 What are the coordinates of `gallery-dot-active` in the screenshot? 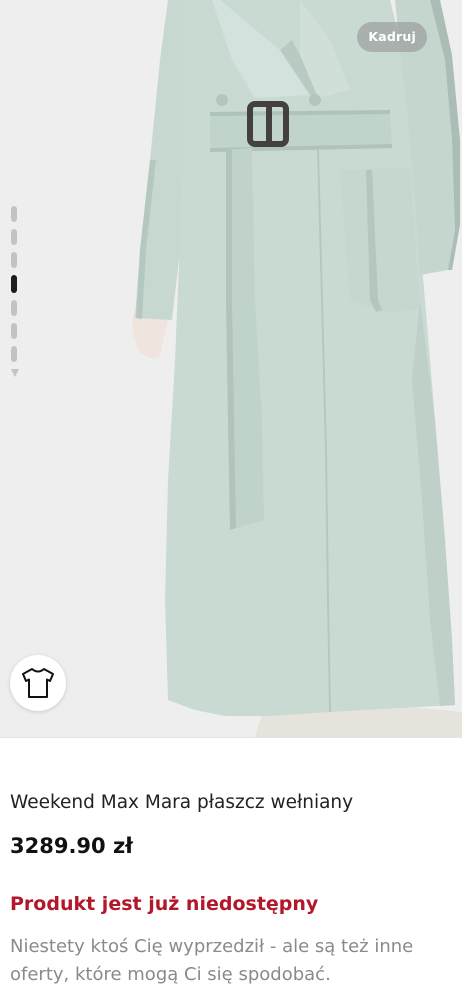 It's located at (14, 284).